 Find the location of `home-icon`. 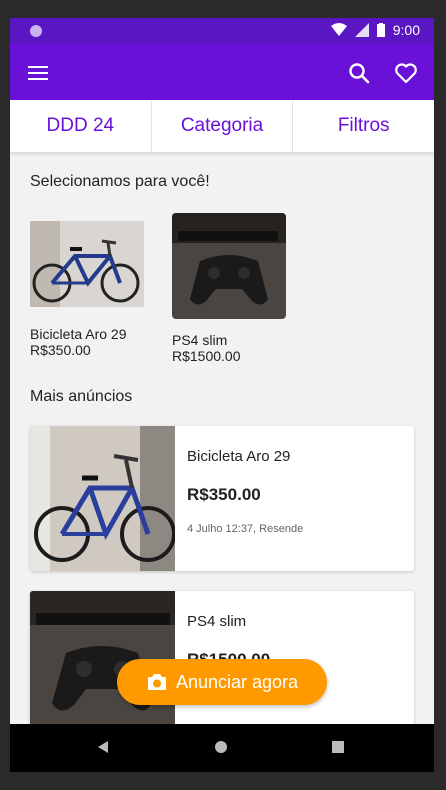

home-icon is located at coordinates (221, 747).